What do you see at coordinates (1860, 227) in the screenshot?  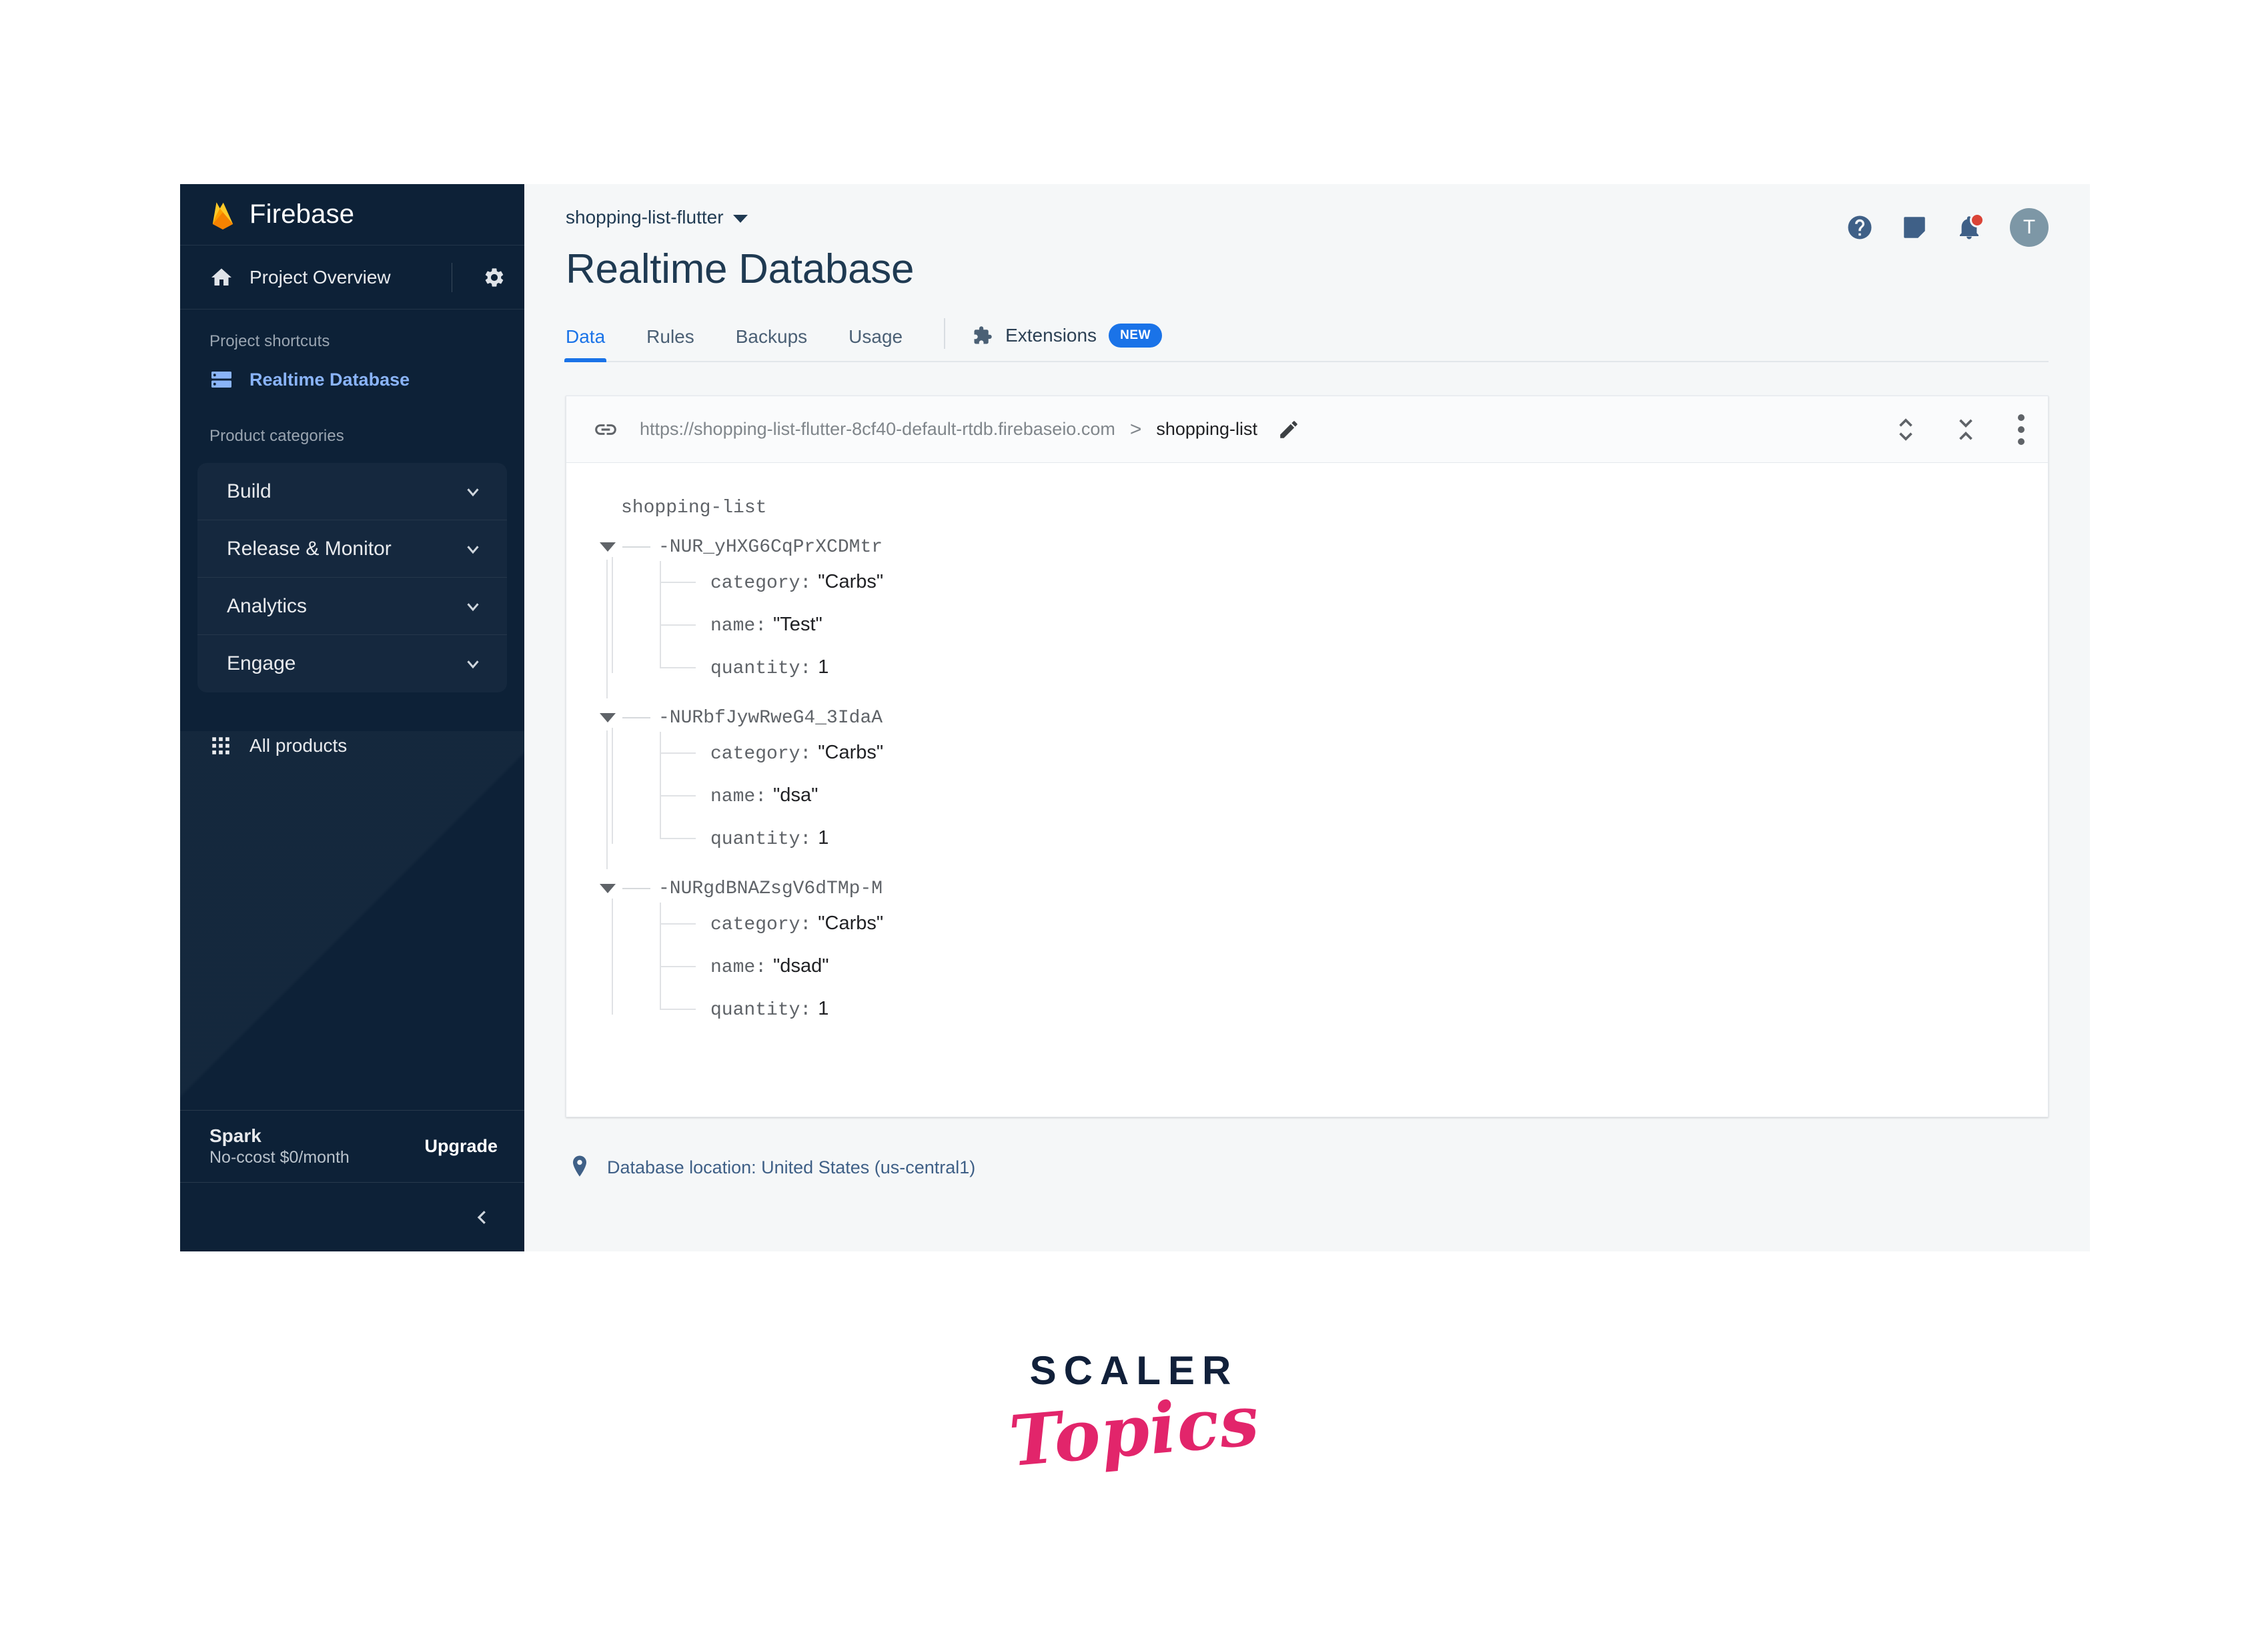 I see `help-icon` at bounding box center [1860, 227].